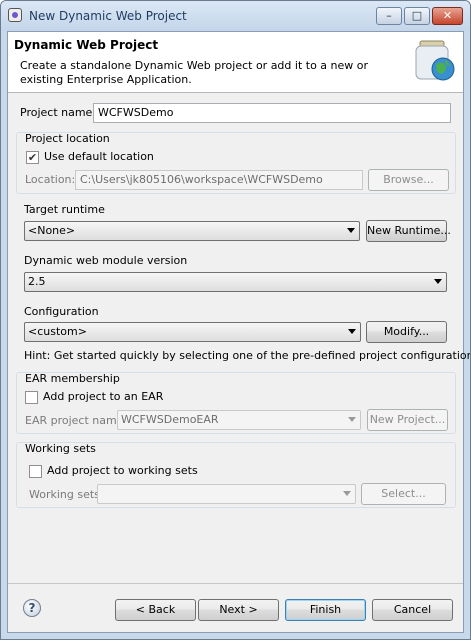  What do you see at coordinates (66, 494) in the screenshot?
I see `working-sets-label: Working sets:` at bounding box center [66, 494].